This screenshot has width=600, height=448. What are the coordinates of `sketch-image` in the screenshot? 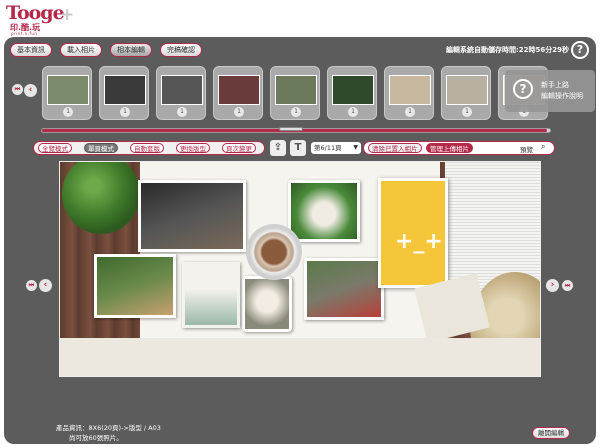 It's located at (211, 295).